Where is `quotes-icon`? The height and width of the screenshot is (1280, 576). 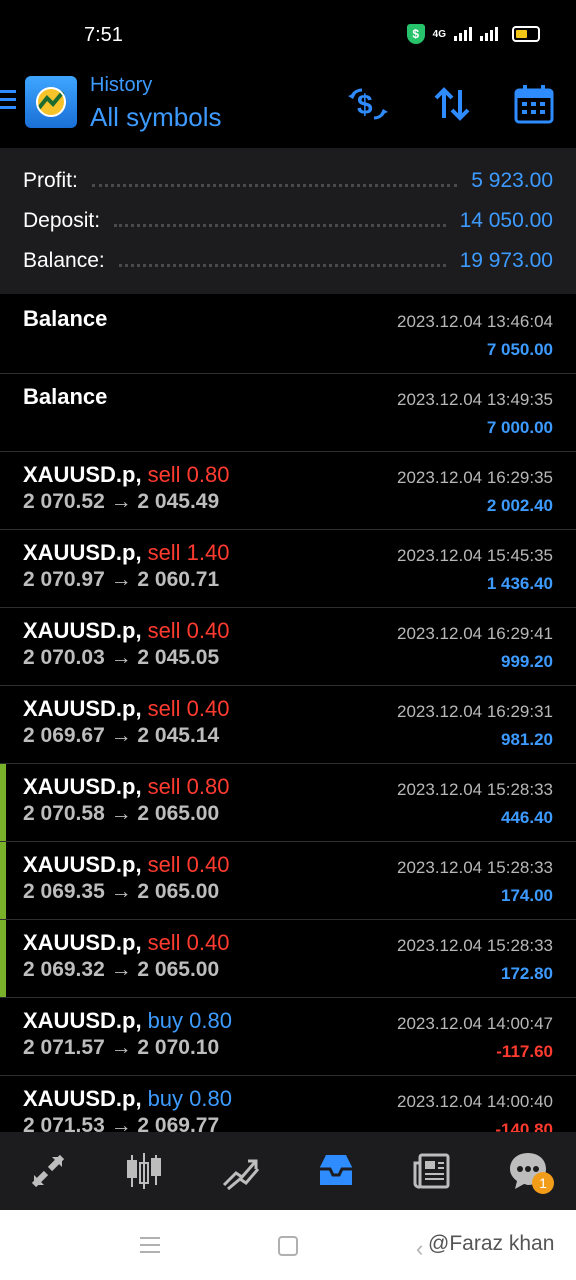 quotes-icon is located at coordinates (48, 1171).